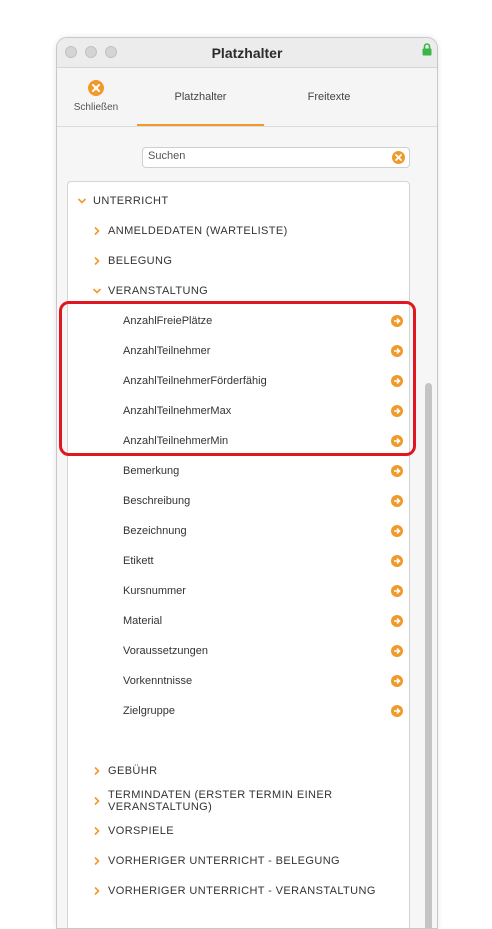 The width and height of the screenshot is (492, 929). I want to click on search-field, so click(276, 157).